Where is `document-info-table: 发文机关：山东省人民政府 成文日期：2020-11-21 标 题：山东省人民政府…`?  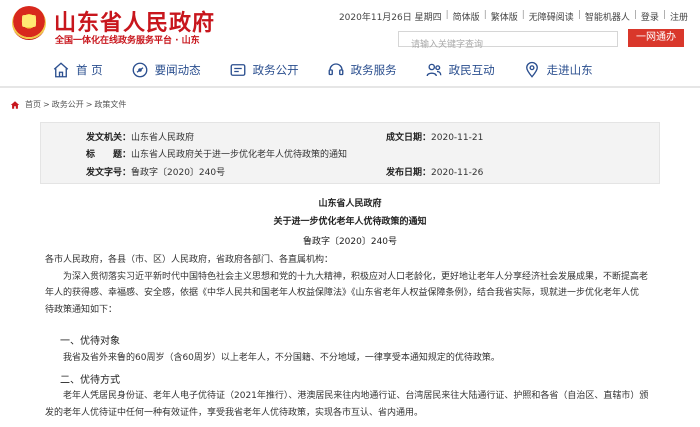 document-info-table: 发文机关：山东省人民政府 成文日期：2020-11-21 标 题：山东省人民政府… is located at coordinates (350, 153).